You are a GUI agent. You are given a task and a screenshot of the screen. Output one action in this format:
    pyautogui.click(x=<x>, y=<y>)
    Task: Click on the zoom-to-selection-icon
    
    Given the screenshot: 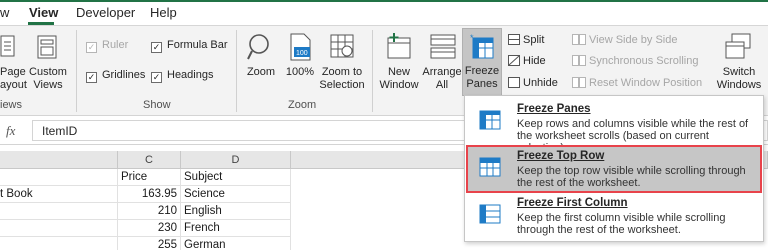 What is the action you would take?
    pyautogui.click(x=342, y=46)
    